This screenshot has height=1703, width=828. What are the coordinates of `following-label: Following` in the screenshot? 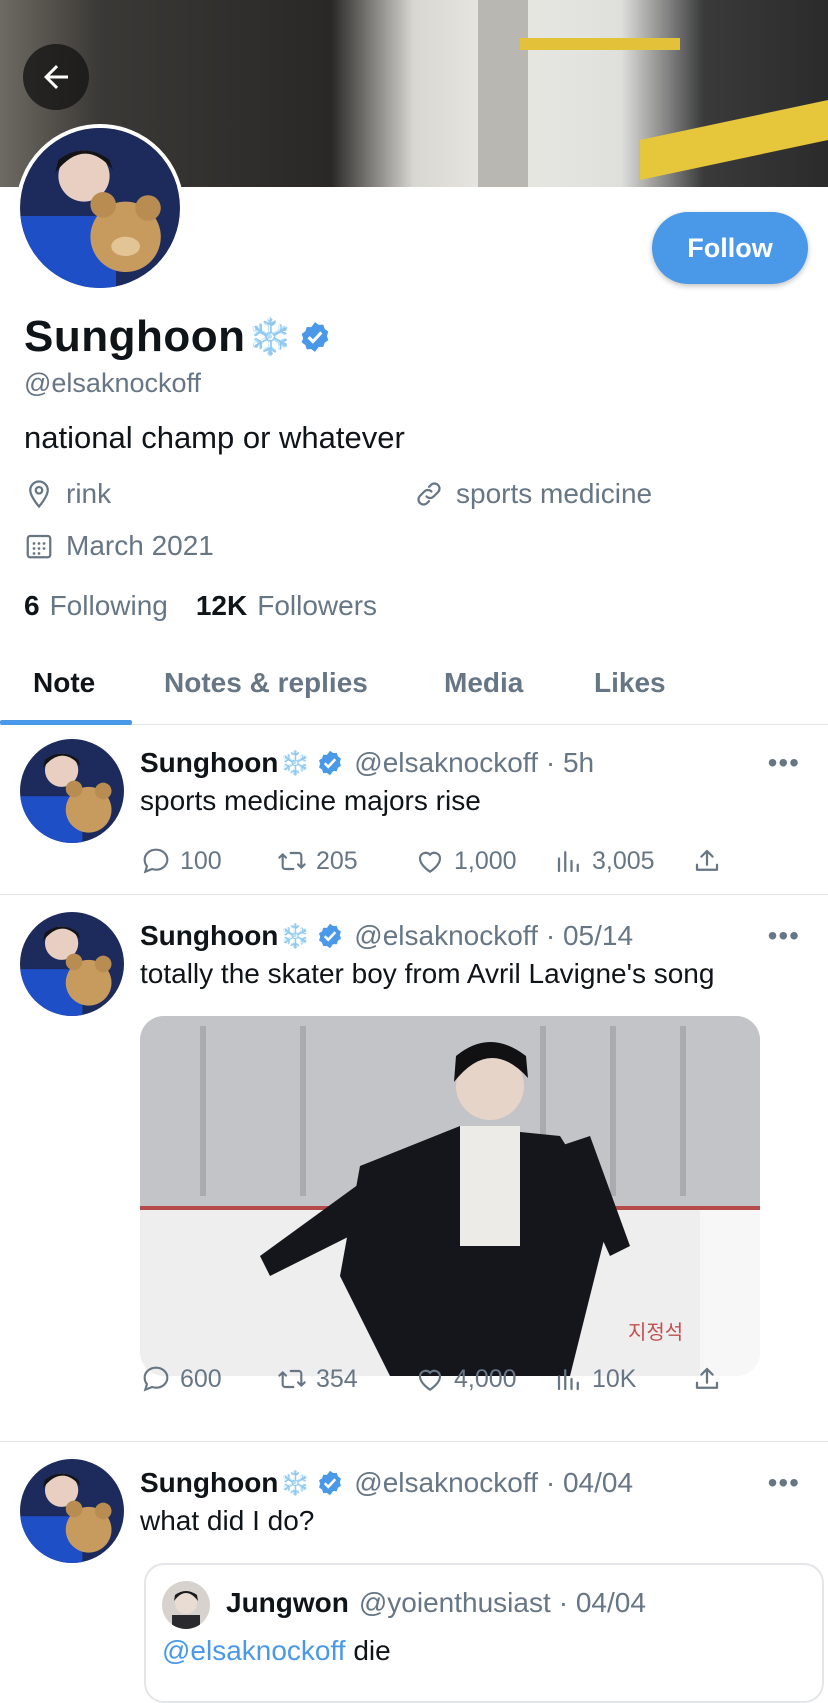 It's located at (108, 605).